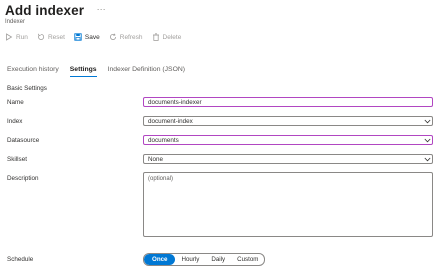  I want to click on schedule-selector: Once Hourly Daily Custom, so click(204, 259).